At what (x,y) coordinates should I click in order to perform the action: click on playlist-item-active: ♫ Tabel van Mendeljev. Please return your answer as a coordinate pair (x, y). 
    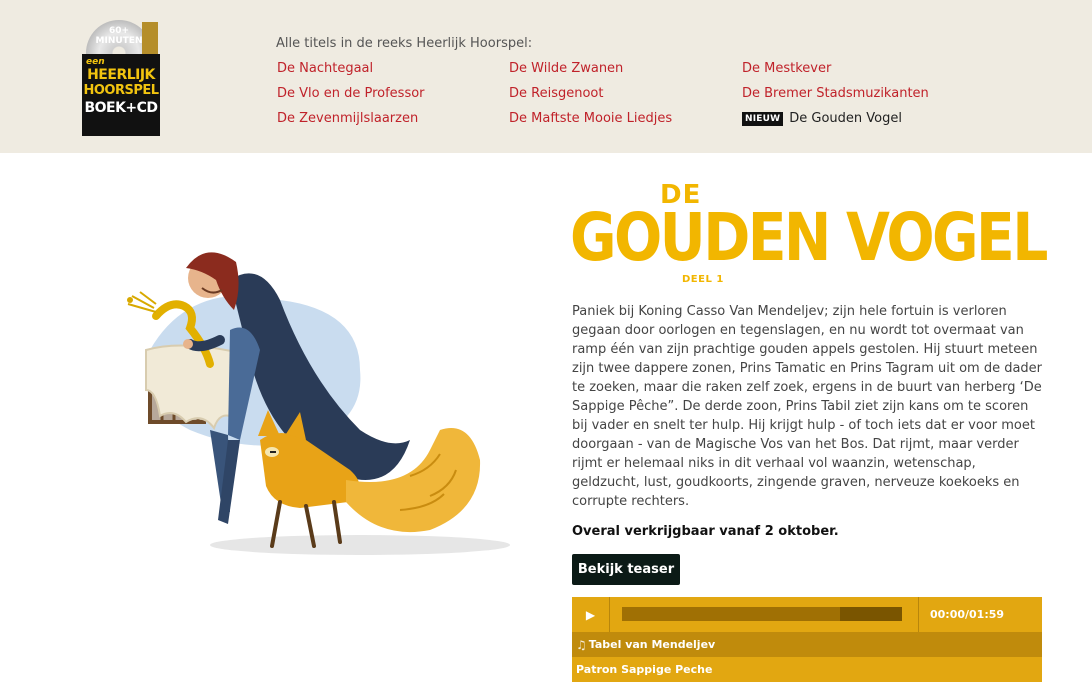
    Looking at the image, I should click on (807, 644).